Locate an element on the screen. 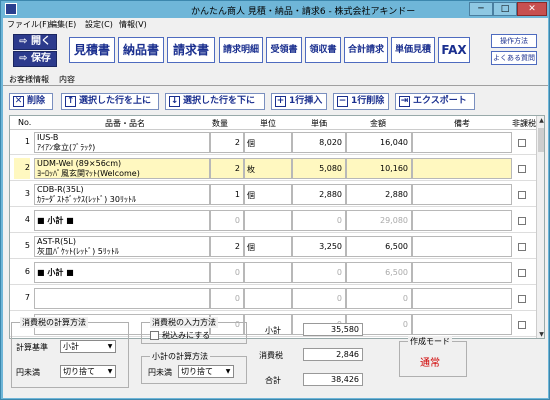 The height and width of the screenshot is (400, 550). table-row: 4 ■ 小計 ■ 0 0 29,080 is located at coordinates (273, 221).